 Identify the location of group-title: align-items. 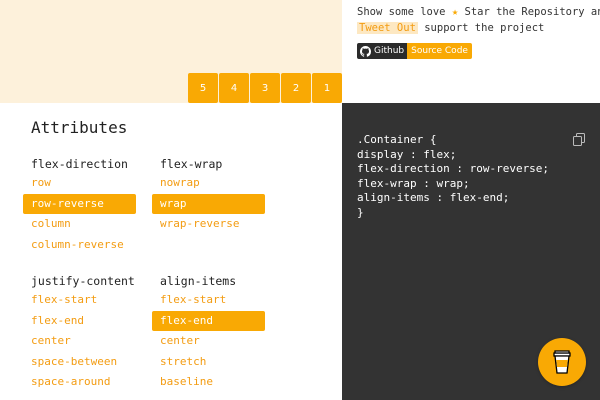
(198, 281).